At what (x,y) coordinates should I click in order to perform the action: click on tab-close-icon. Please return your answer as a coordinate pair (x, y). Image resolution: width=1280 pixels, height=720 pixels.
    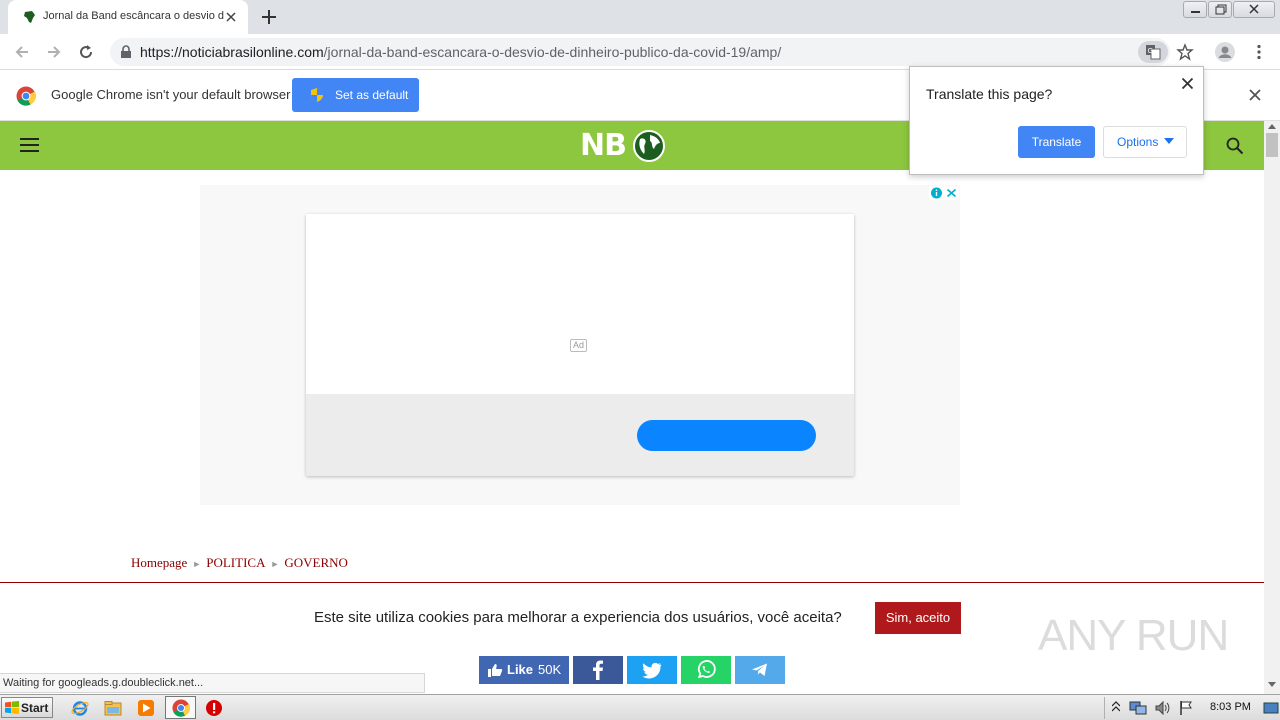
    Looking at the image, I should click on (231, 17).